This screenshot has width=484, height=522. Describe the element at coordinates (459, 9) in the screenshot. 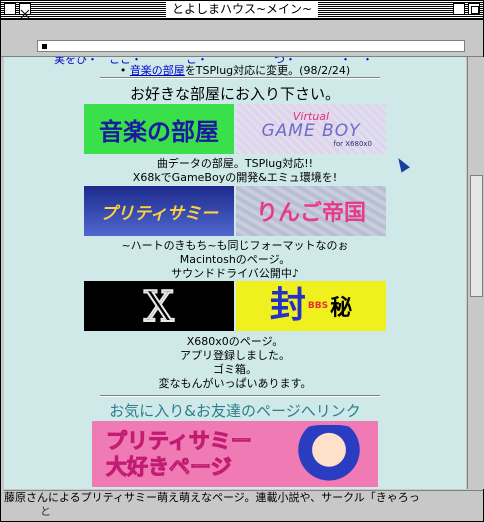

I see `minimize-box-icon` at that location.